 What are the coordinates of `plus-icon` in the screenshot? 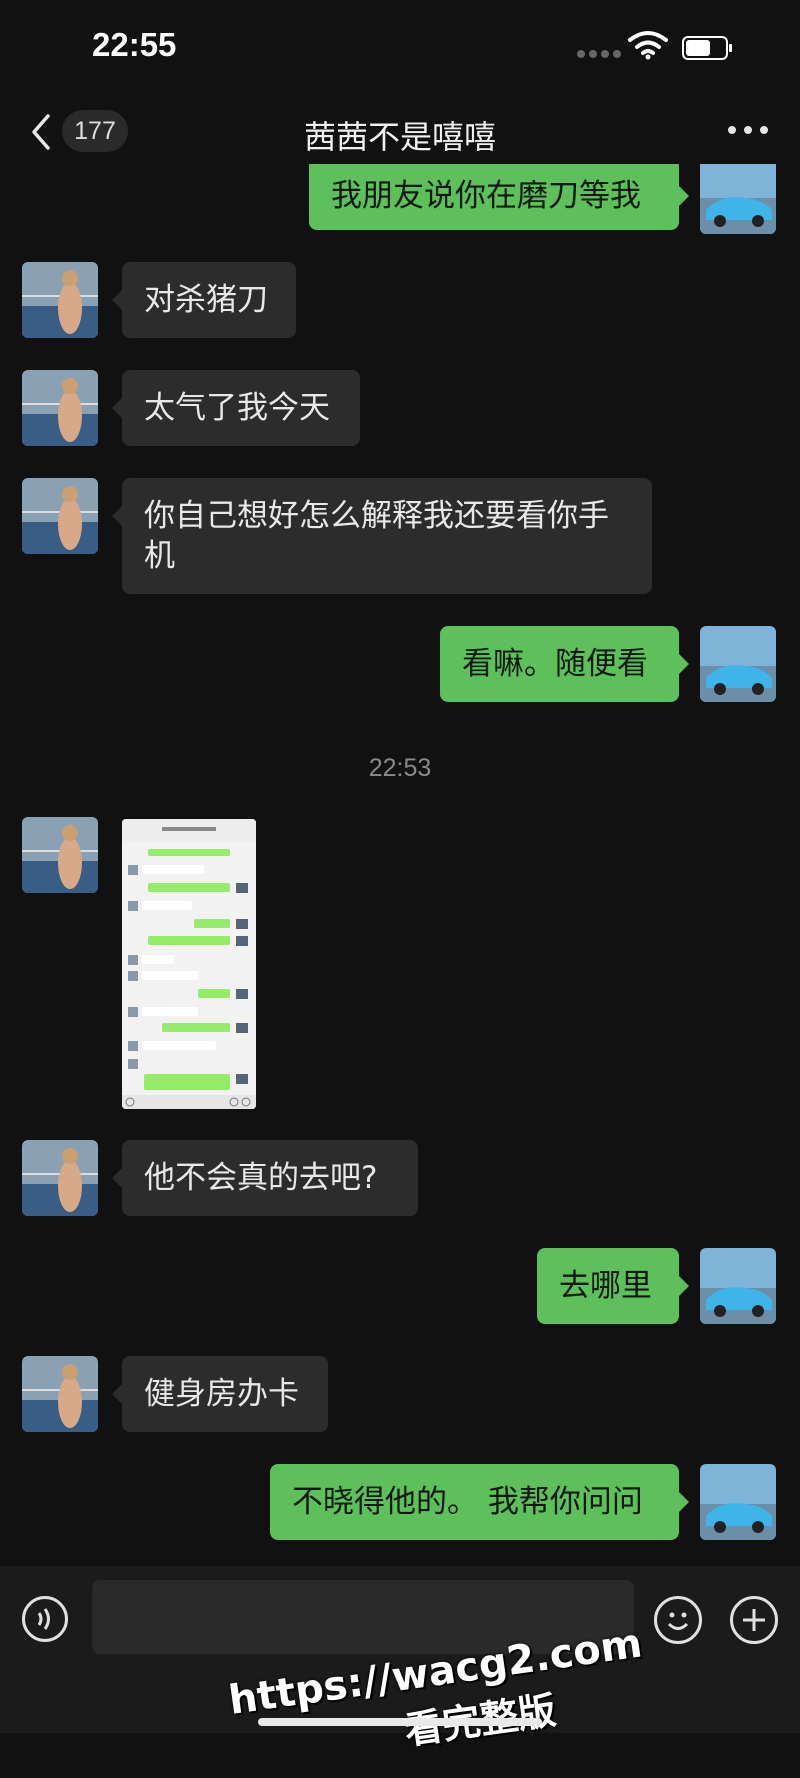 It's located at (754, 1620).